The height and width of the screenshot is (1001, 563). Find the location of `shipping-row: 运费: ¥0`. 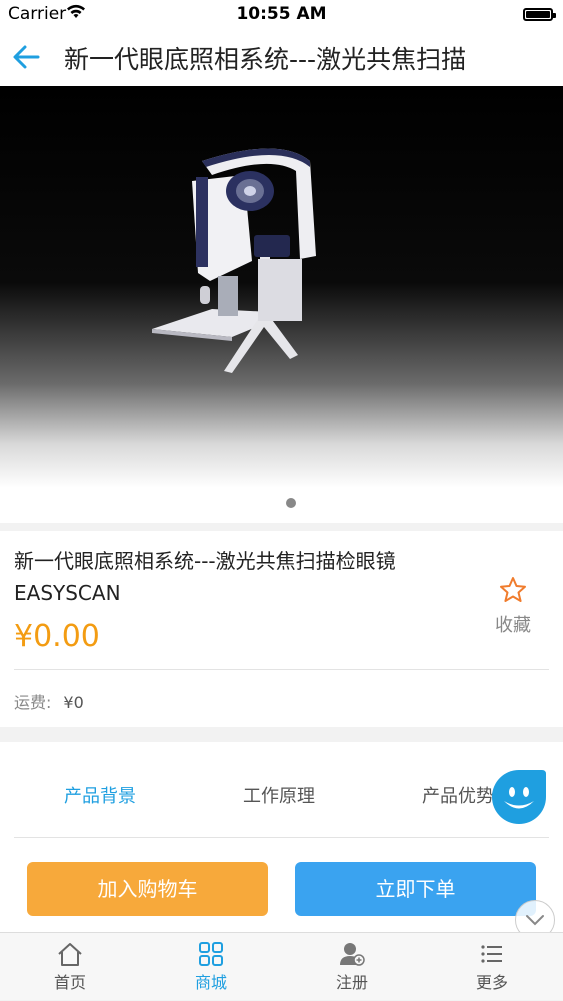

shipping-row: 运费: ¥0 is located at coordinates (49, 701).